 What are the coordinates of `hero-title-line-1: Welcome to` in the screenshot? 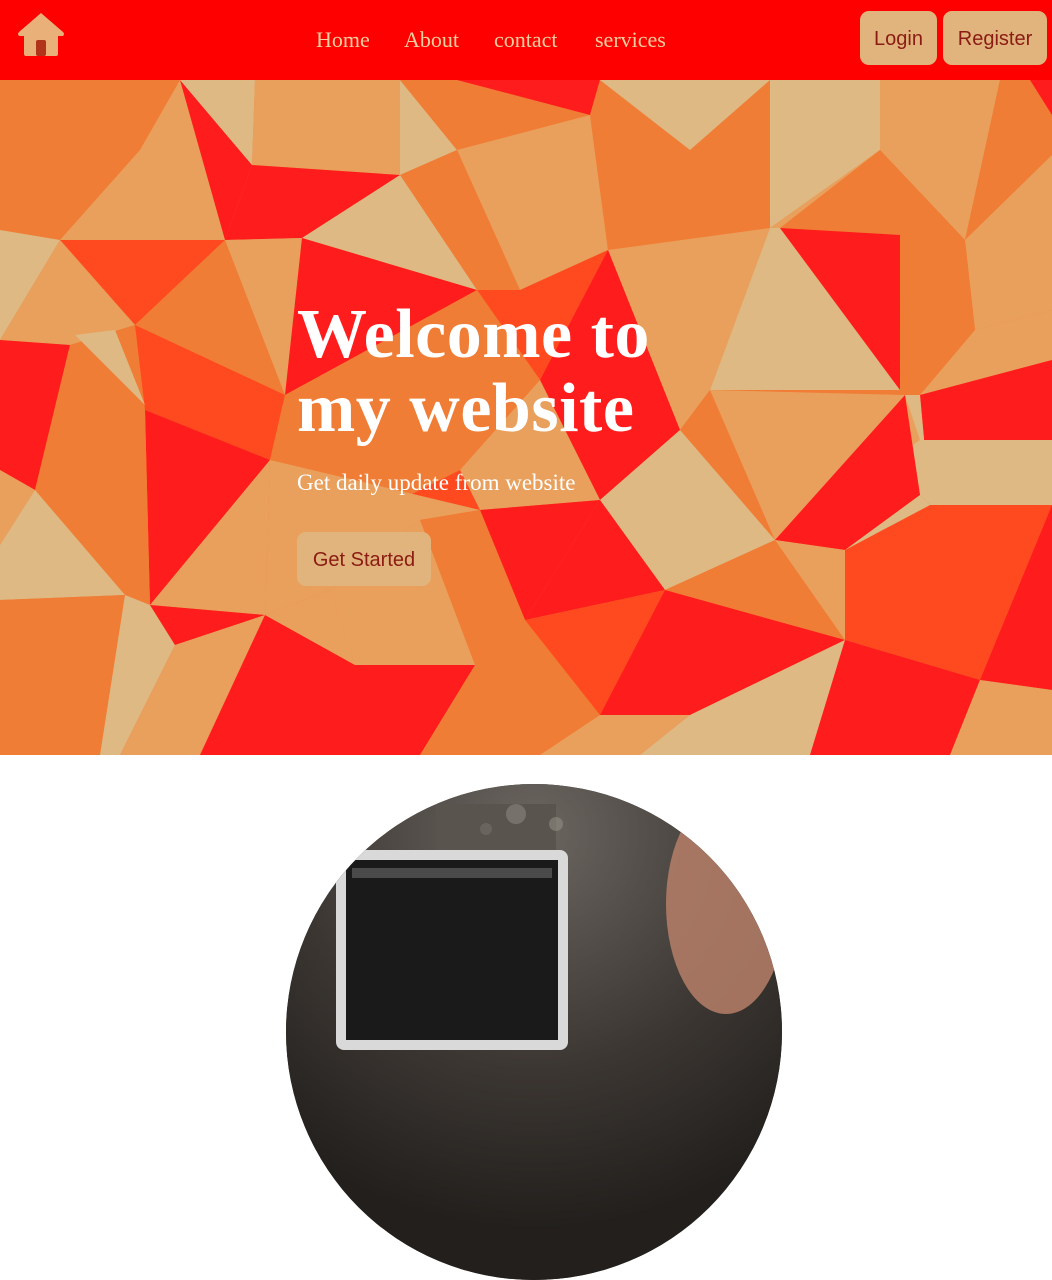 It's located at (473, 334).